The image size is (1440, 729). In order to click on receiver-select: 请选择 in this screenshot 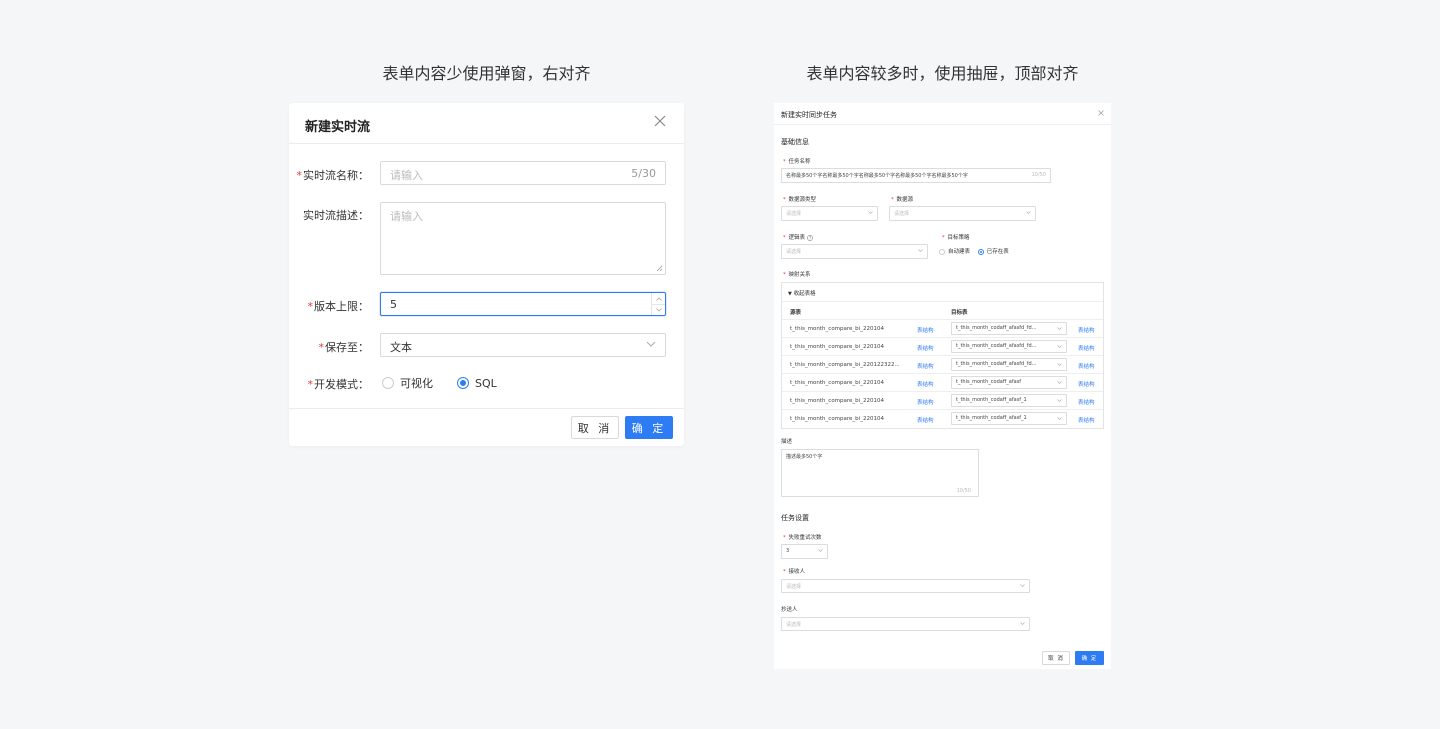, I will do `click(905, 586)`.